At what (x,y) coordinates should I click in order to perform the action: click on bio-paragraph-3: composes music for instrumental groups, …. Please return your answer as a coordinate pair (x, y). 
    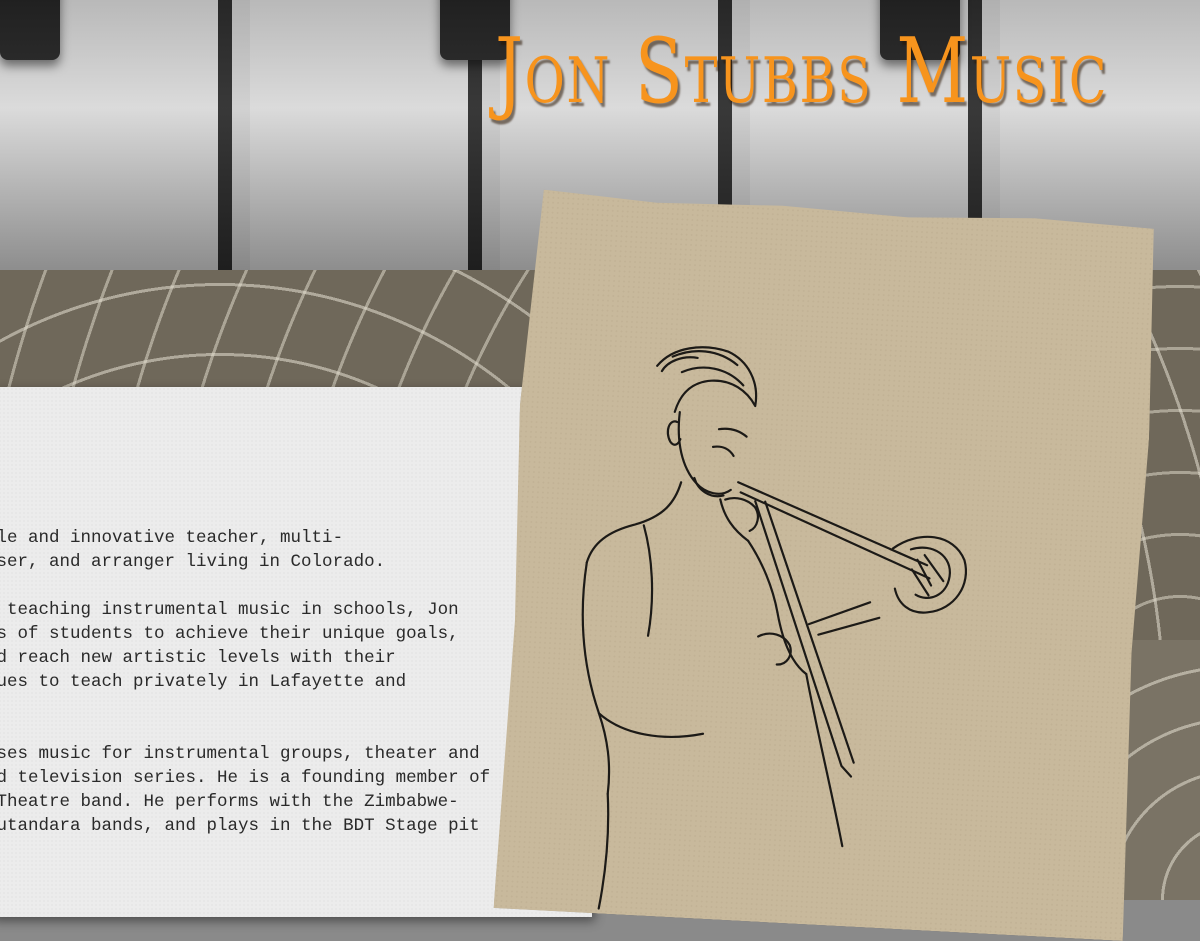
    Looking at the image, I should click on (245, 790).